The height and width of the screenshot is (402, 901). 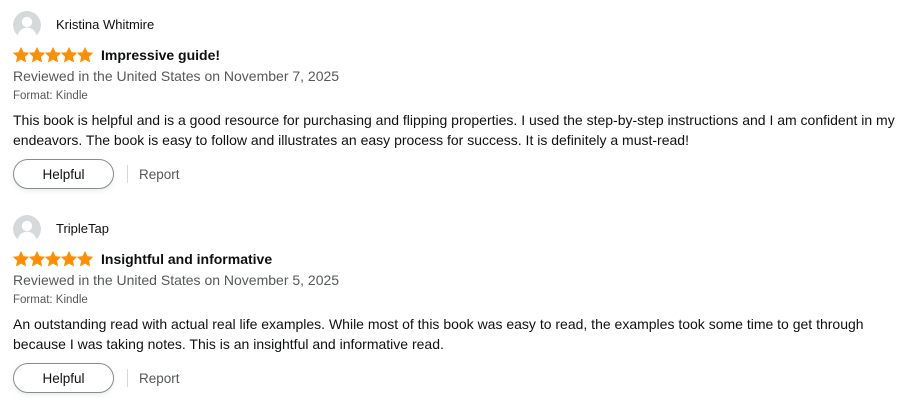 I want to click on reviewer-name: Kristina Whitmire, so click(x=105, y=25).